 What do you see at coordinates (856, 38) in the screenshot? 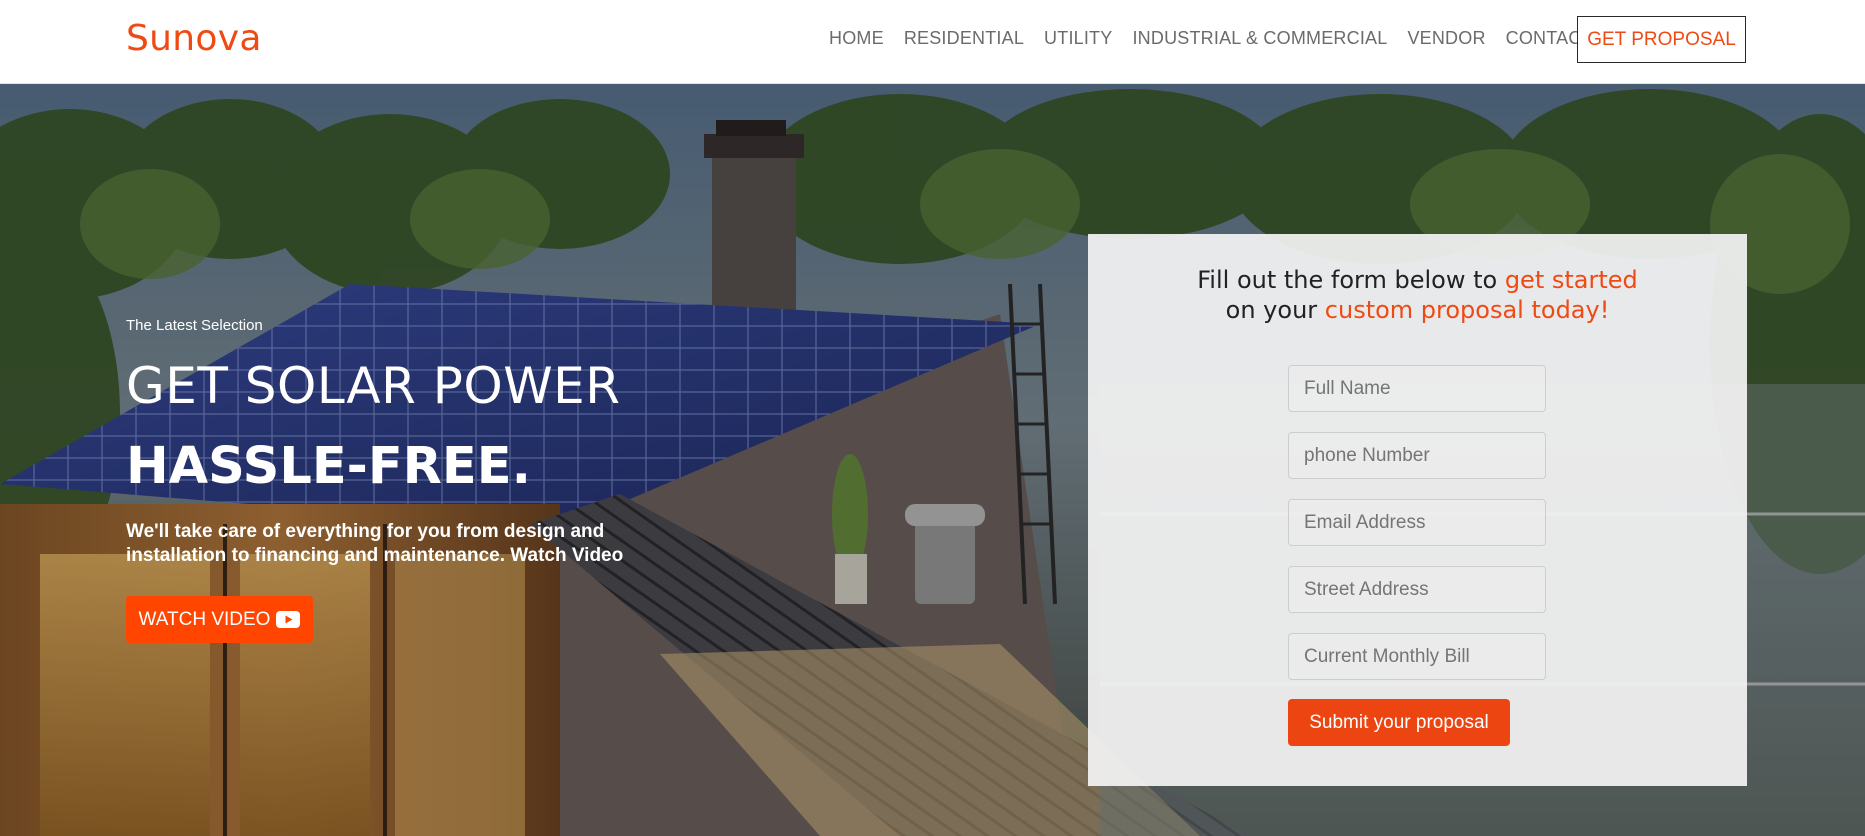
I see `nav-home: HOME` at bounding box center [856, 38].